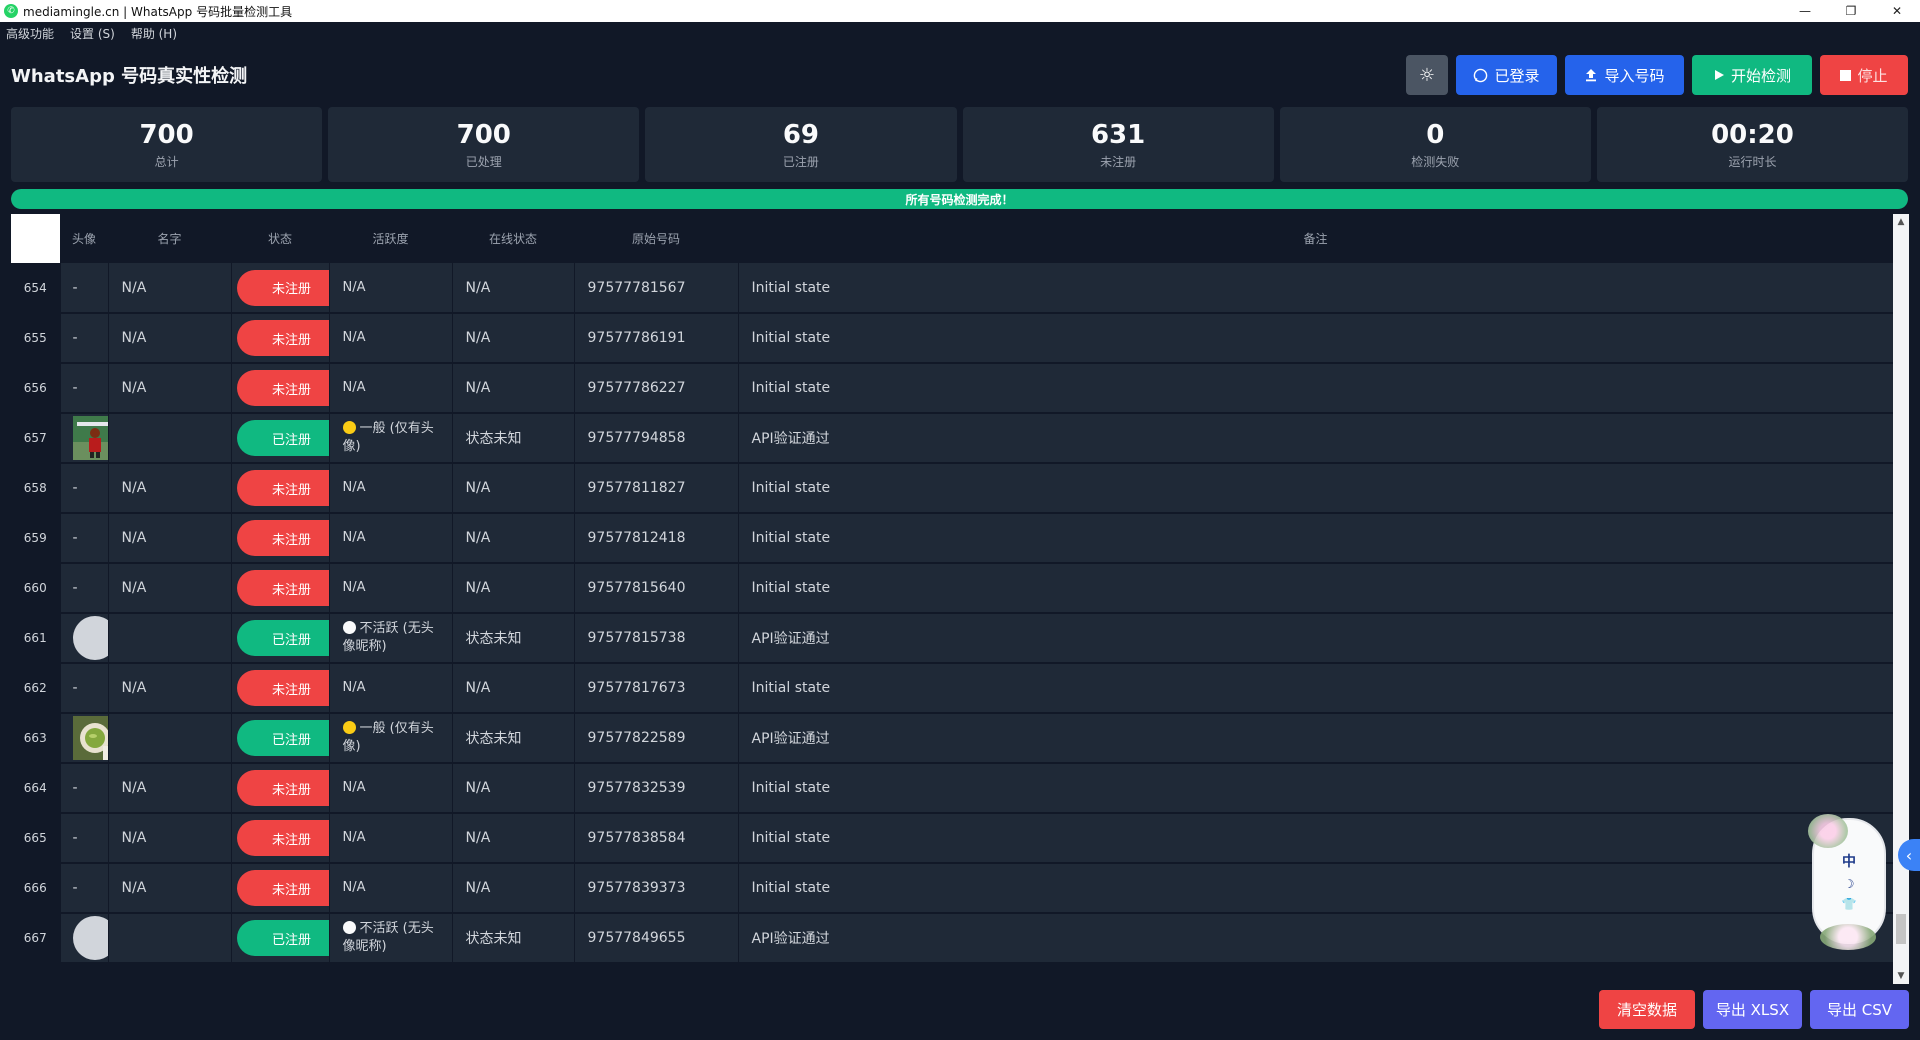 The height and width of the screenshot is (1040, 1920). Describe the element at coordinates (1591, 75) in the screenshot. I see `upload-icon` at that location.